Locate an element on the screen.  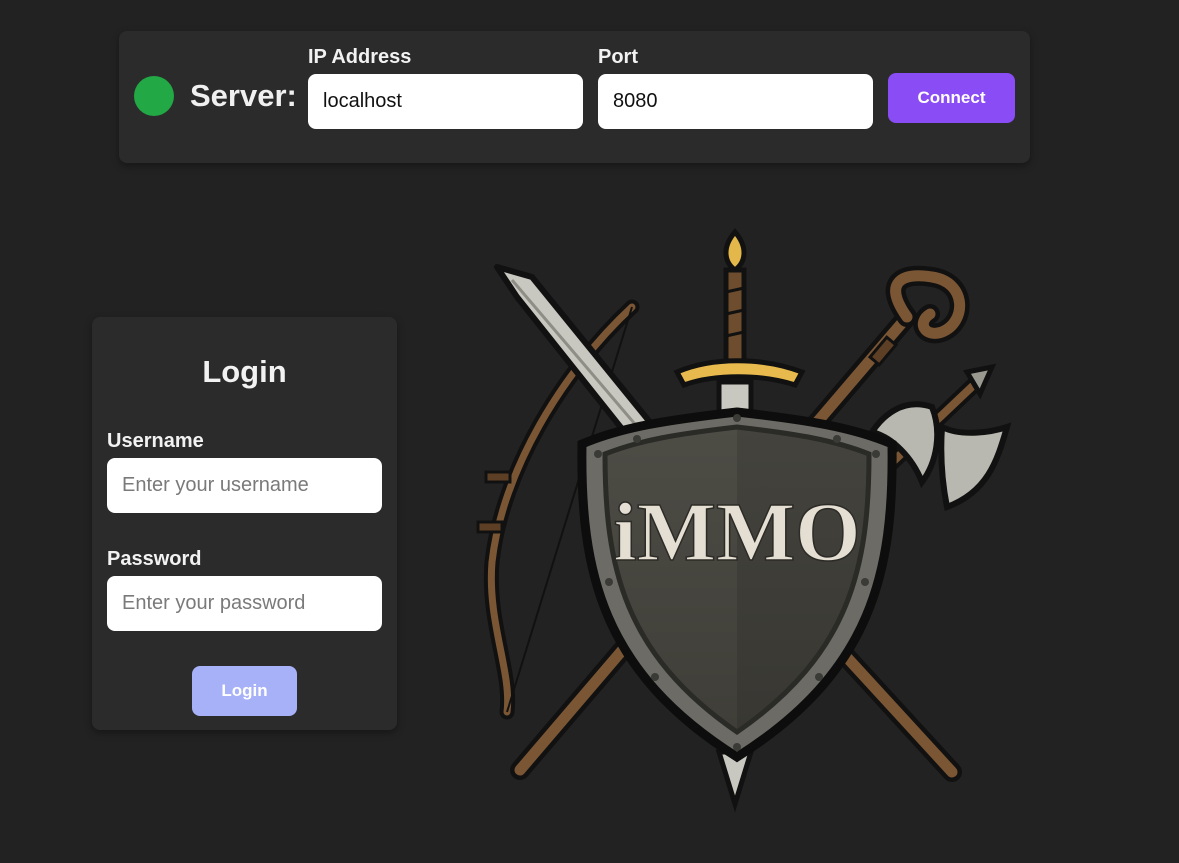
username-label: Username is located at coordinates (155, 441).